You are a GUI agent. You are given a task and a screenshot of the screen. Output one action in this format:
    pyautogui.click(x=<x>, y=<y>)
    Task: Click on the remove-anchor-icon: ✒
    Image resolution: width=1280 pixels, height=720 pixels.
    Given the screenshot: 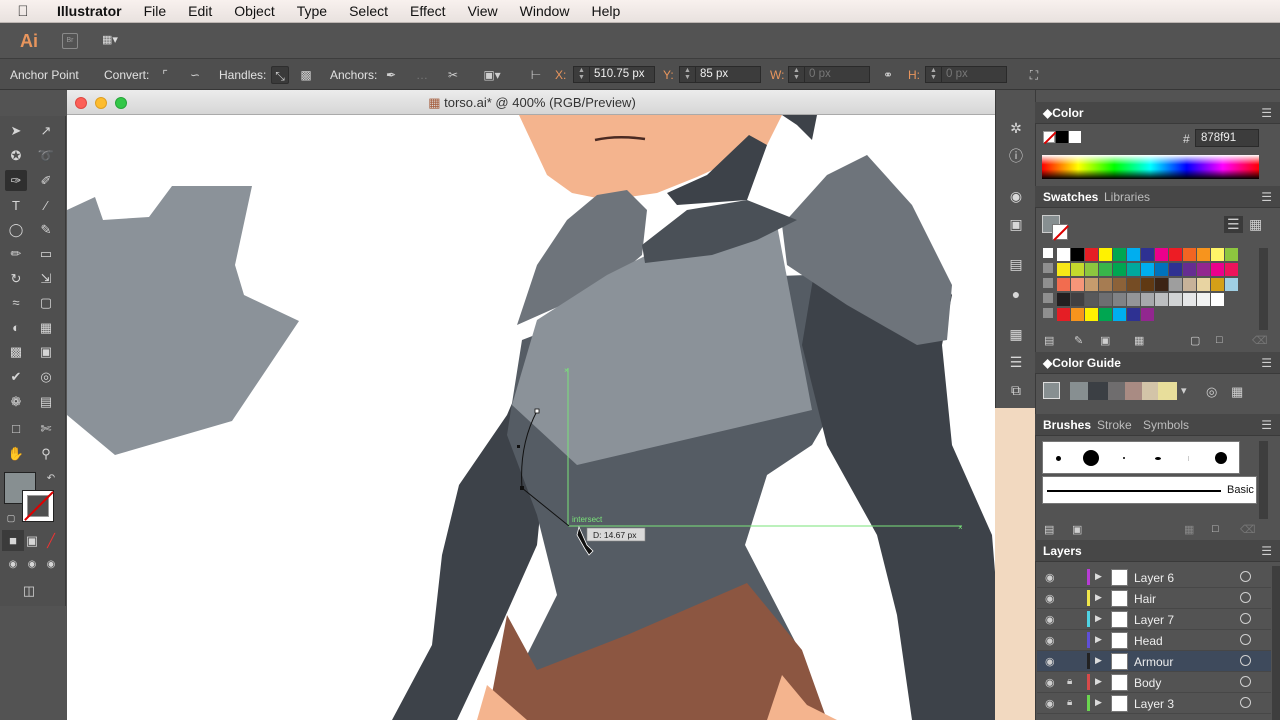 What is the action you would take?
    pyautogui.click(x=391, y=75)
    